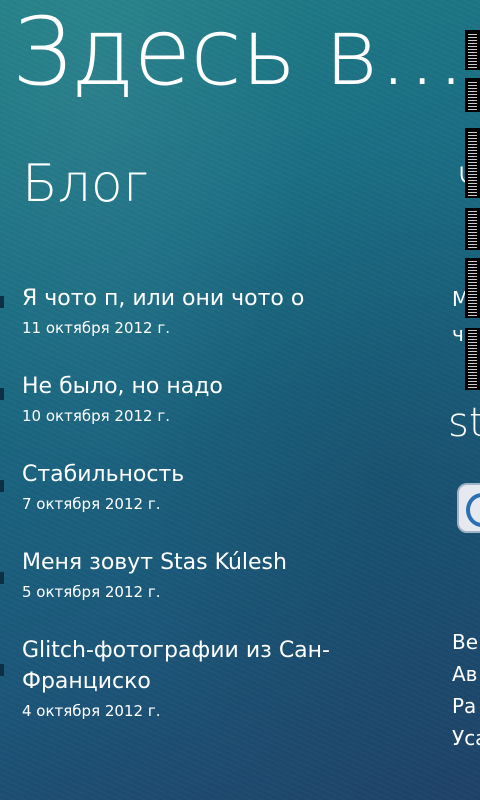  Describe the element at coordinates (465, 642) in the screenshot. I see `next-section-menu-item: Ве` at that location.